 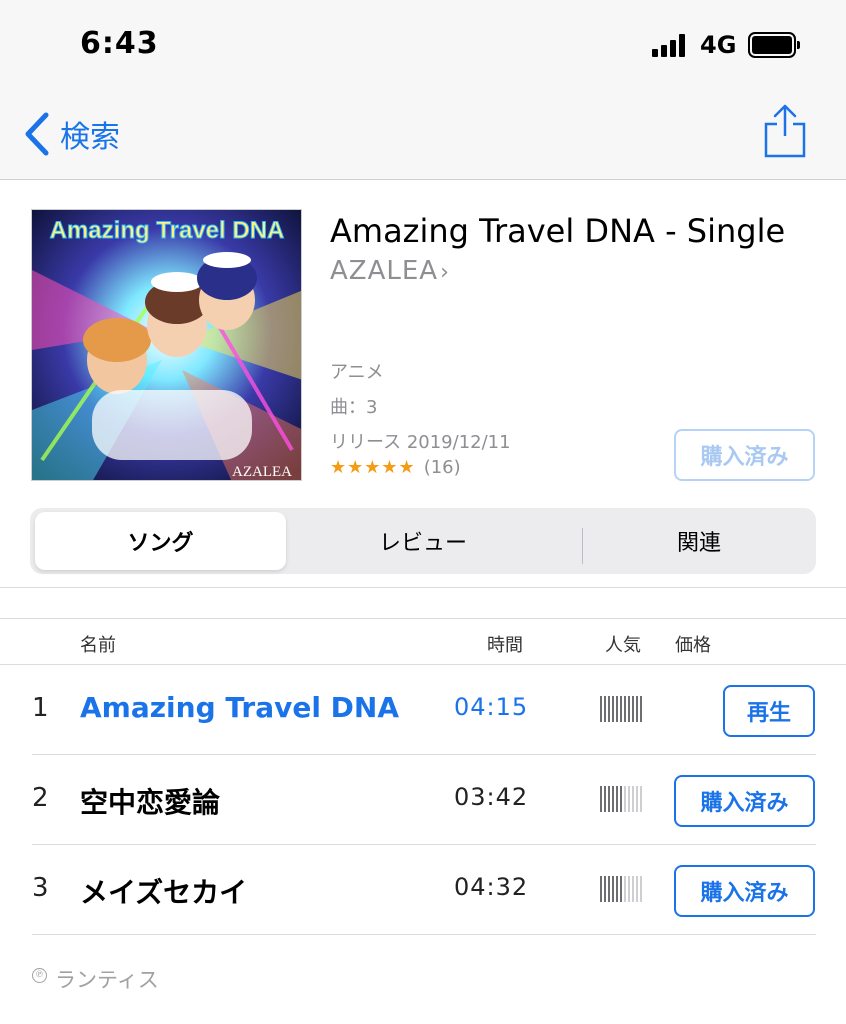 I want to click on album-artwork: Amazing Travel DNA AZALEA, so click(x=166, y=345).